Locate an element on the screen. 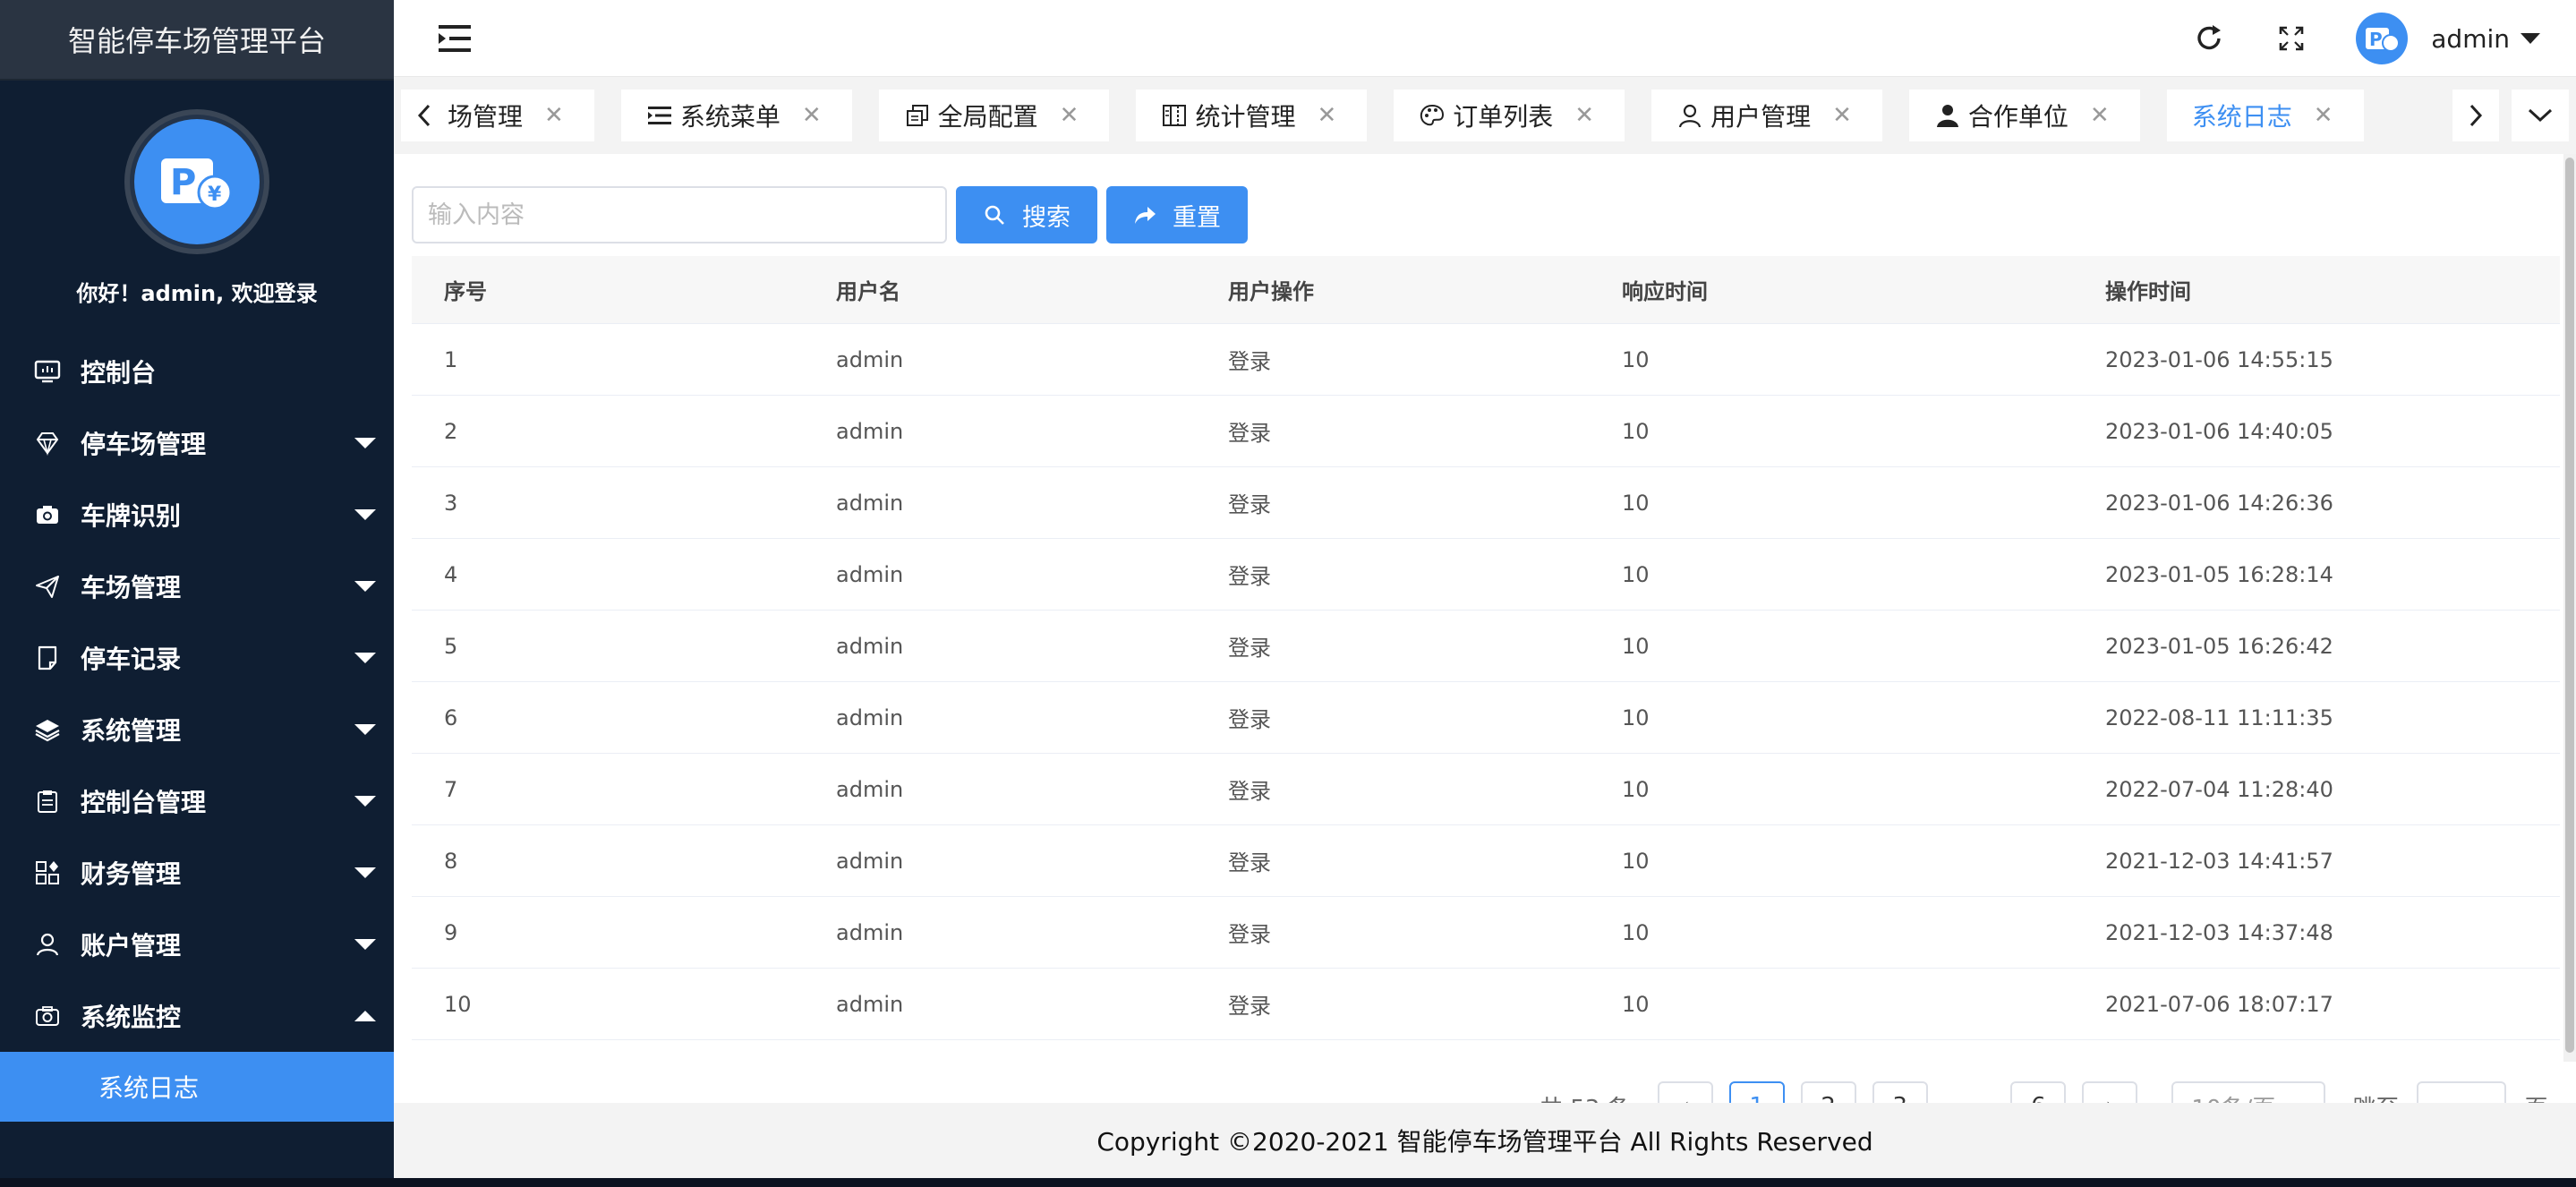 The image size is (2576, 1187). collapse-menu-icon is located at coordinates (455, 38).